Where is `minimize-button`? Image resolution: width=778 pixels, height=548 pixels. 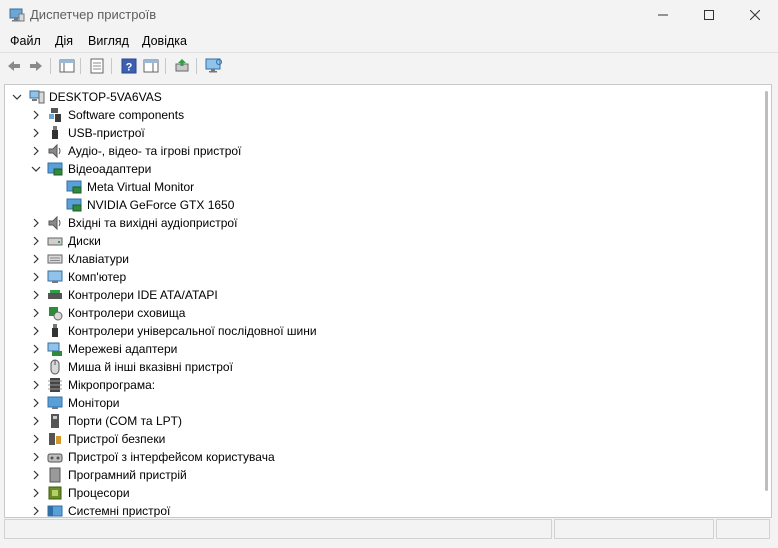 minimize-button is located at coordinates (663, 15).